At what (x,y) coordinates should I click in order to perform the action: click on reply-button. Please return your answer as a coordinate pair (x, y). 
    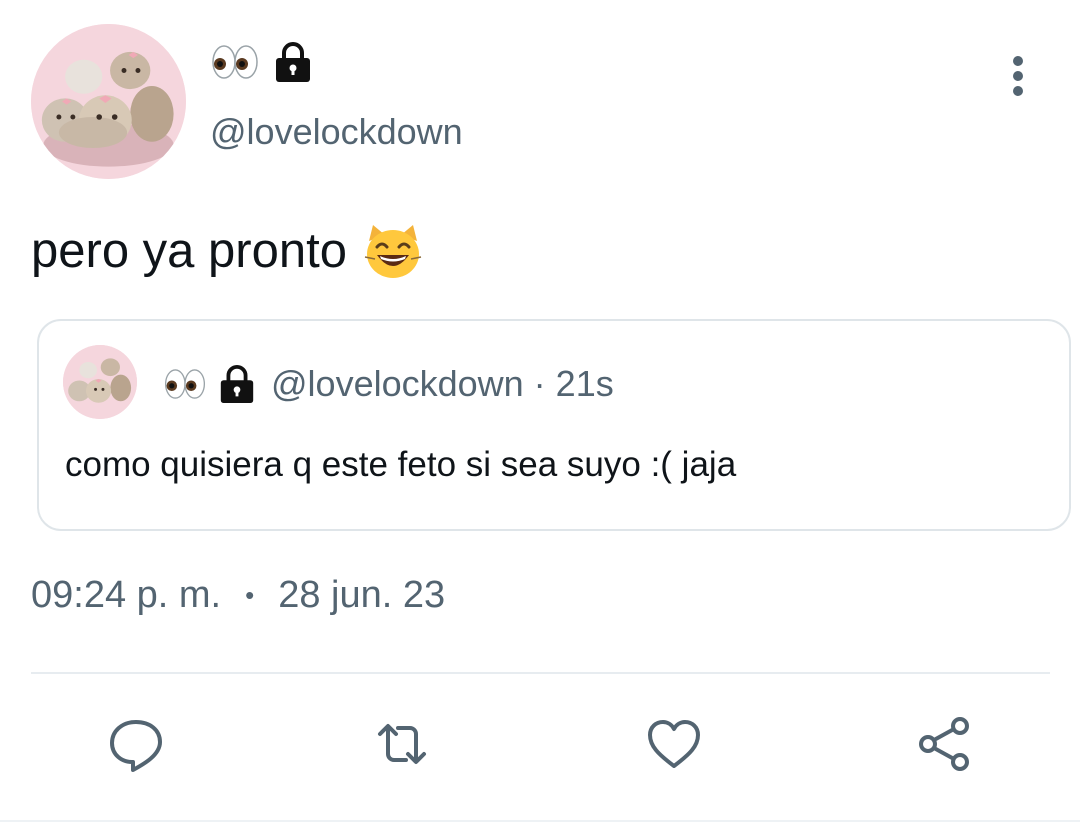
    Looking at the image, I should click on (136, 744).